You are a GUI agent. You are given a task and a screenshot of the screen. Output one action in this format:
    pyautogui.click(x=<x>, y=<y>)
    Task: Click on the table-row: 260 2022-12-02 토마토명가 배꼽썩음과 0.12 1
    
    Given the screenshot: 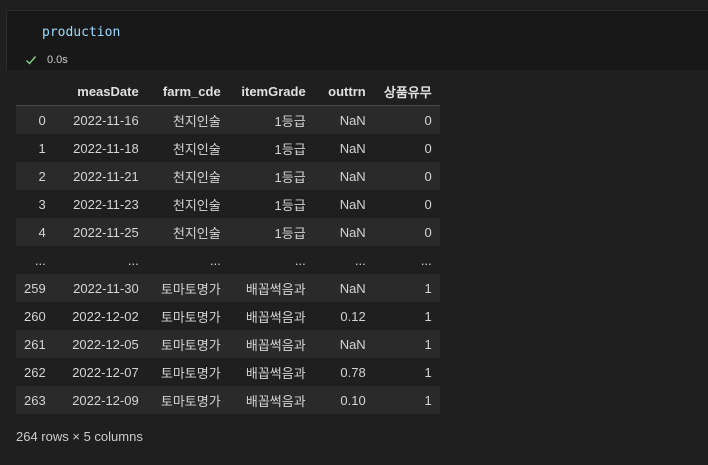 What is the action you would take?
    pyautogui.click(x=228, y=316)
    